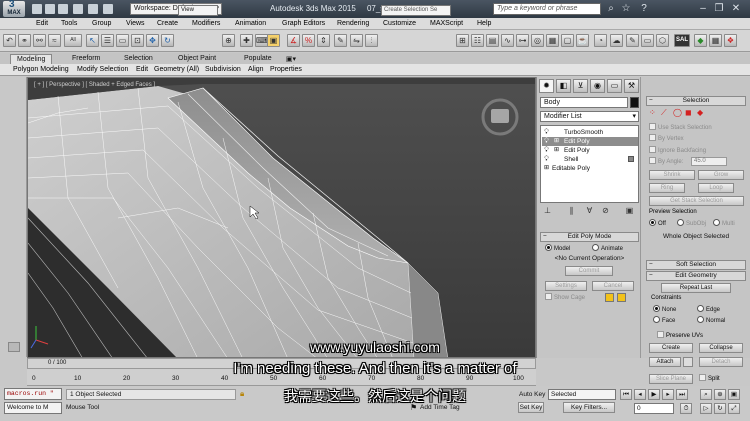  What do you see at coordinates (256, 69) in the screenshot?
I see `ribbon-align: Align` at bounding box center [256, 69].